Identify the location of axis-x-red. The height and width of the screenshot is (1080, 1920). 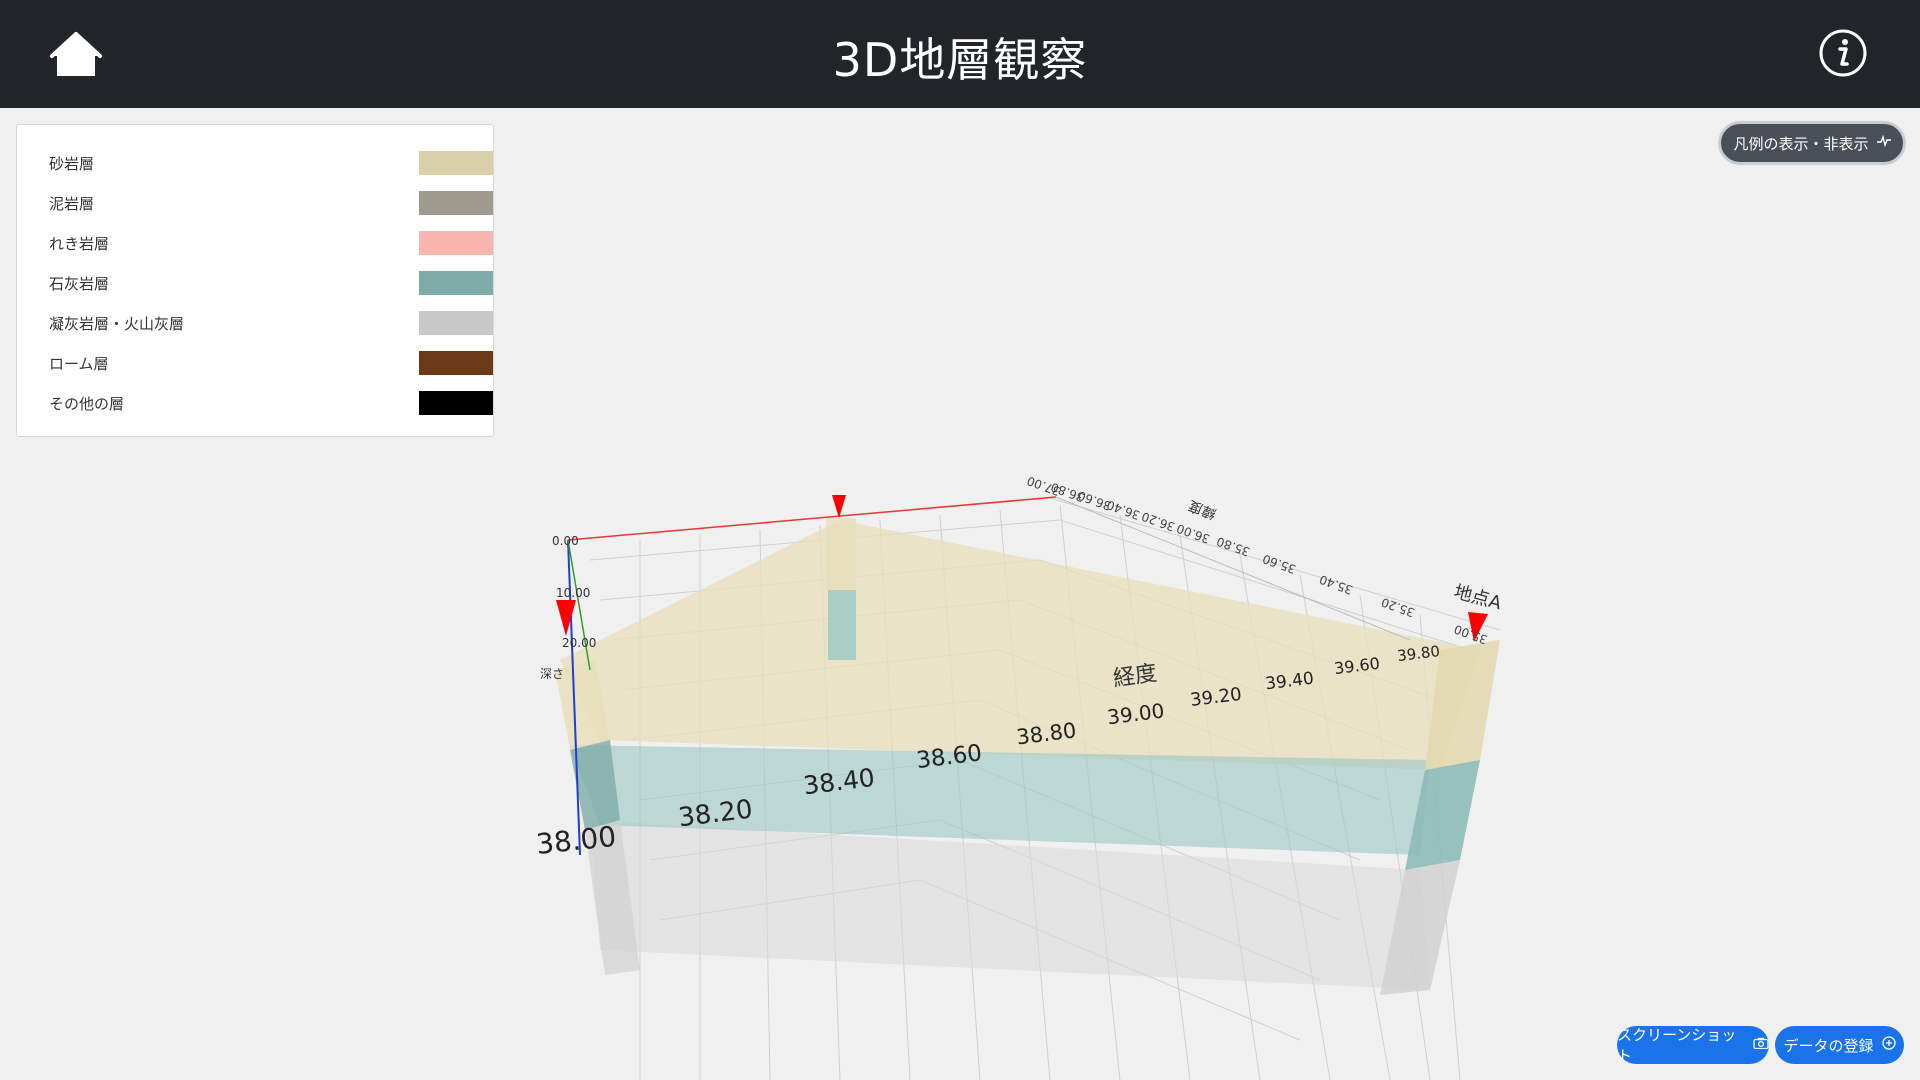
(812, 518).